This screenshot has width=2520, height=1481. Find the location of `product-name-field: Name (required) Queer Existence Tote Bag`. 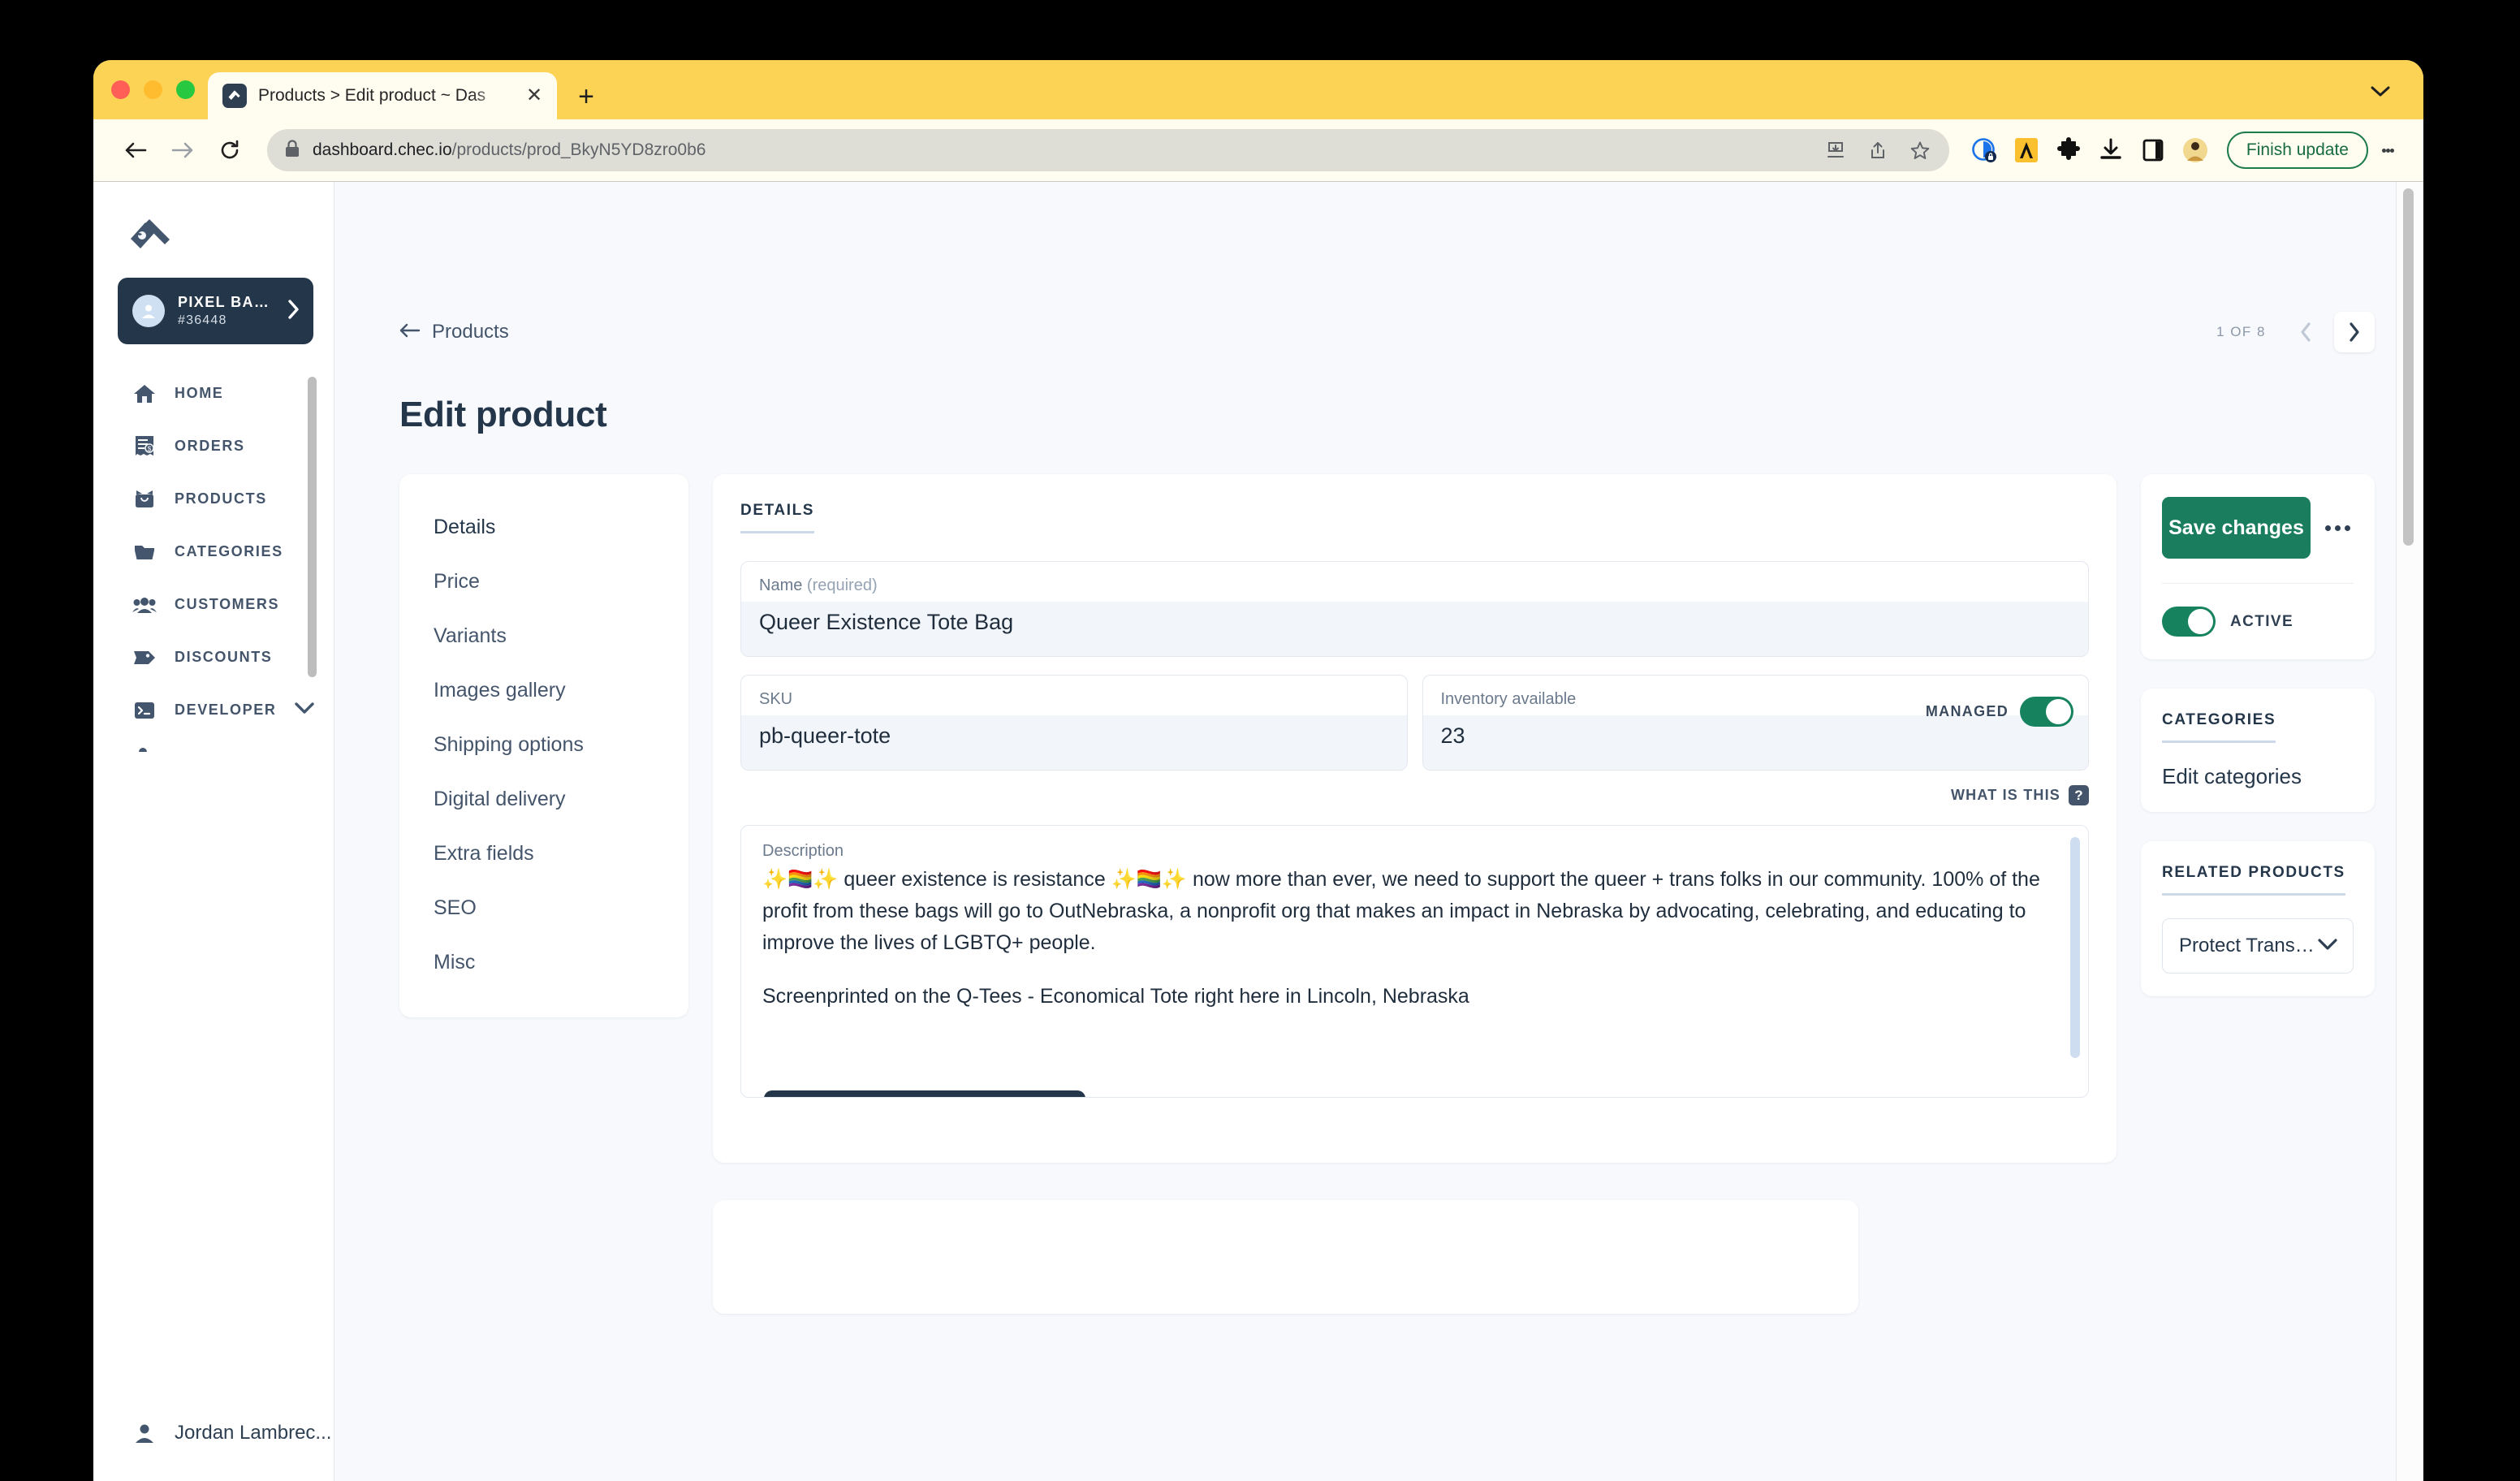

product-name-field: Name (required) Queer Existence Tote Bag is located at coordinates (1414, 609).